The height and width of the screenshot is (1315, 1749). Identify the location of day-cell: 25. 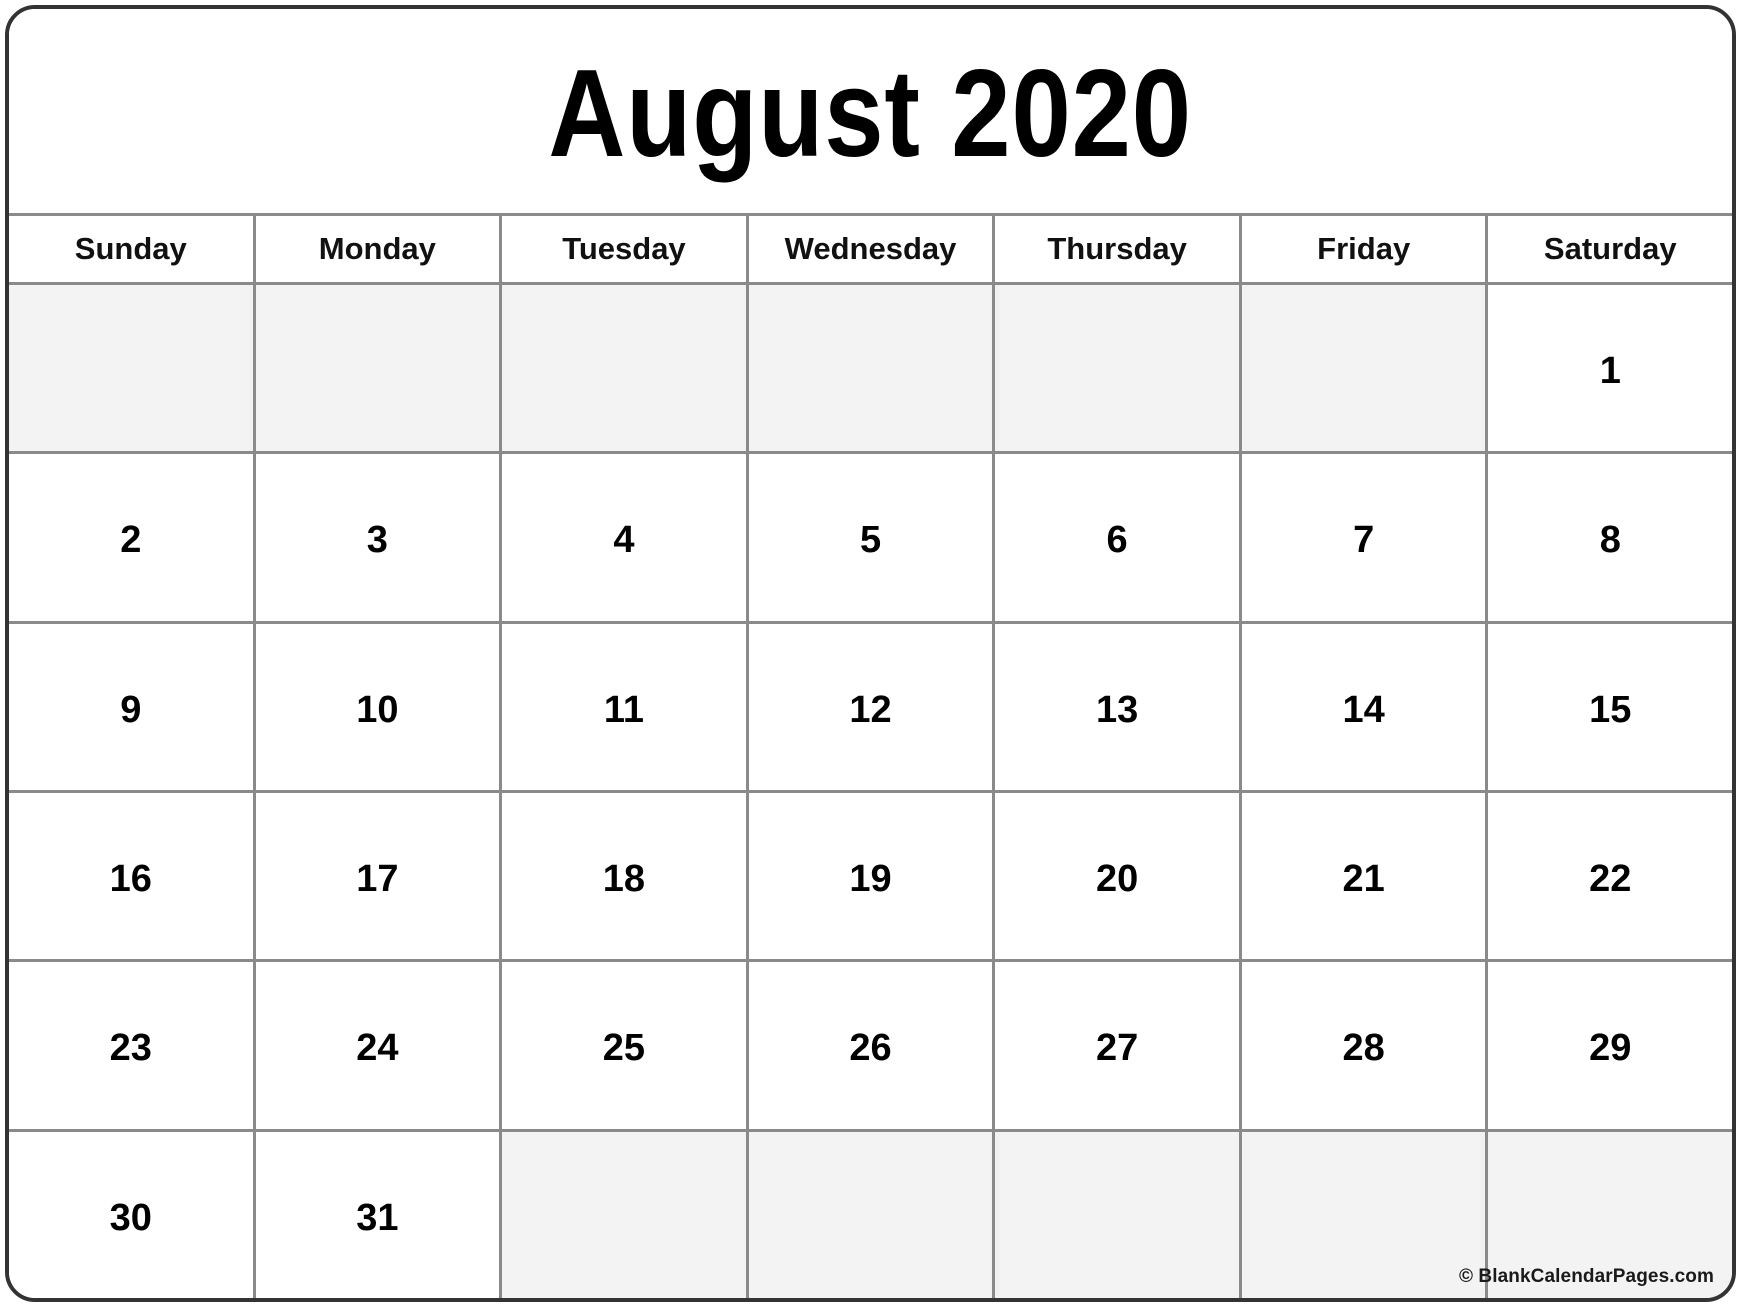
(625, 1045).